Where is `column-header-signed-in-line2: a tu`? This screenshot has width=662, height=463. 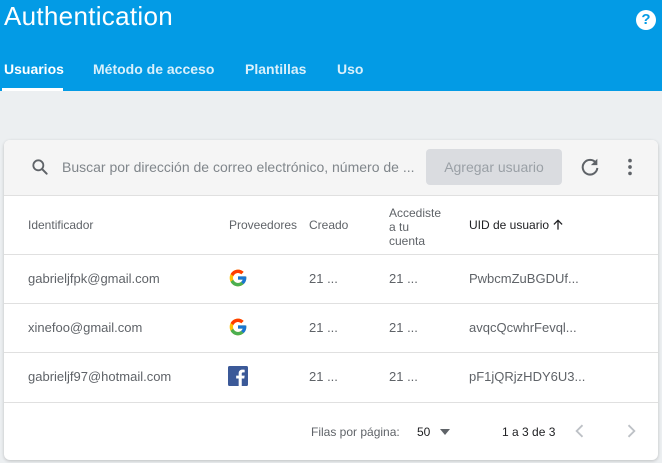
column-header-signed-in-line2: a tu is located at coordinates (399, 227).